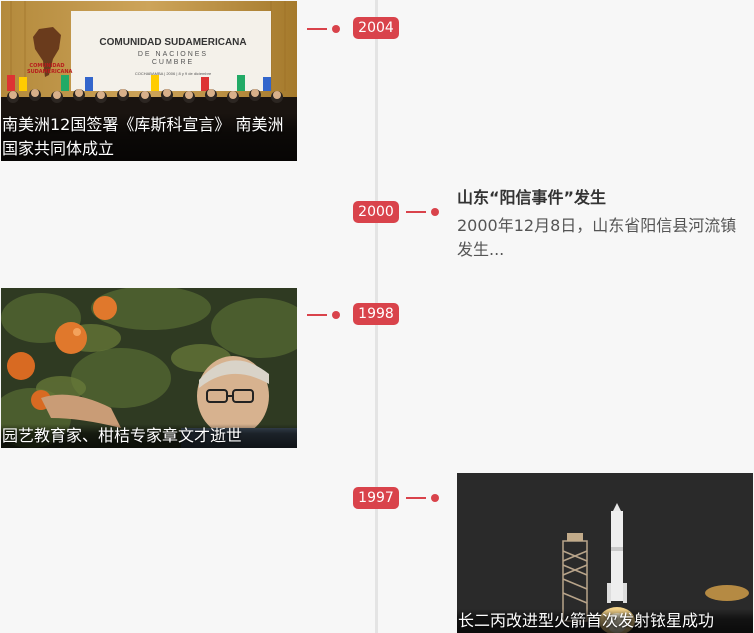 The width and height of the screenshot is (754, 633). I want to click on year-badge-1998: 1998, so click(376, 314).